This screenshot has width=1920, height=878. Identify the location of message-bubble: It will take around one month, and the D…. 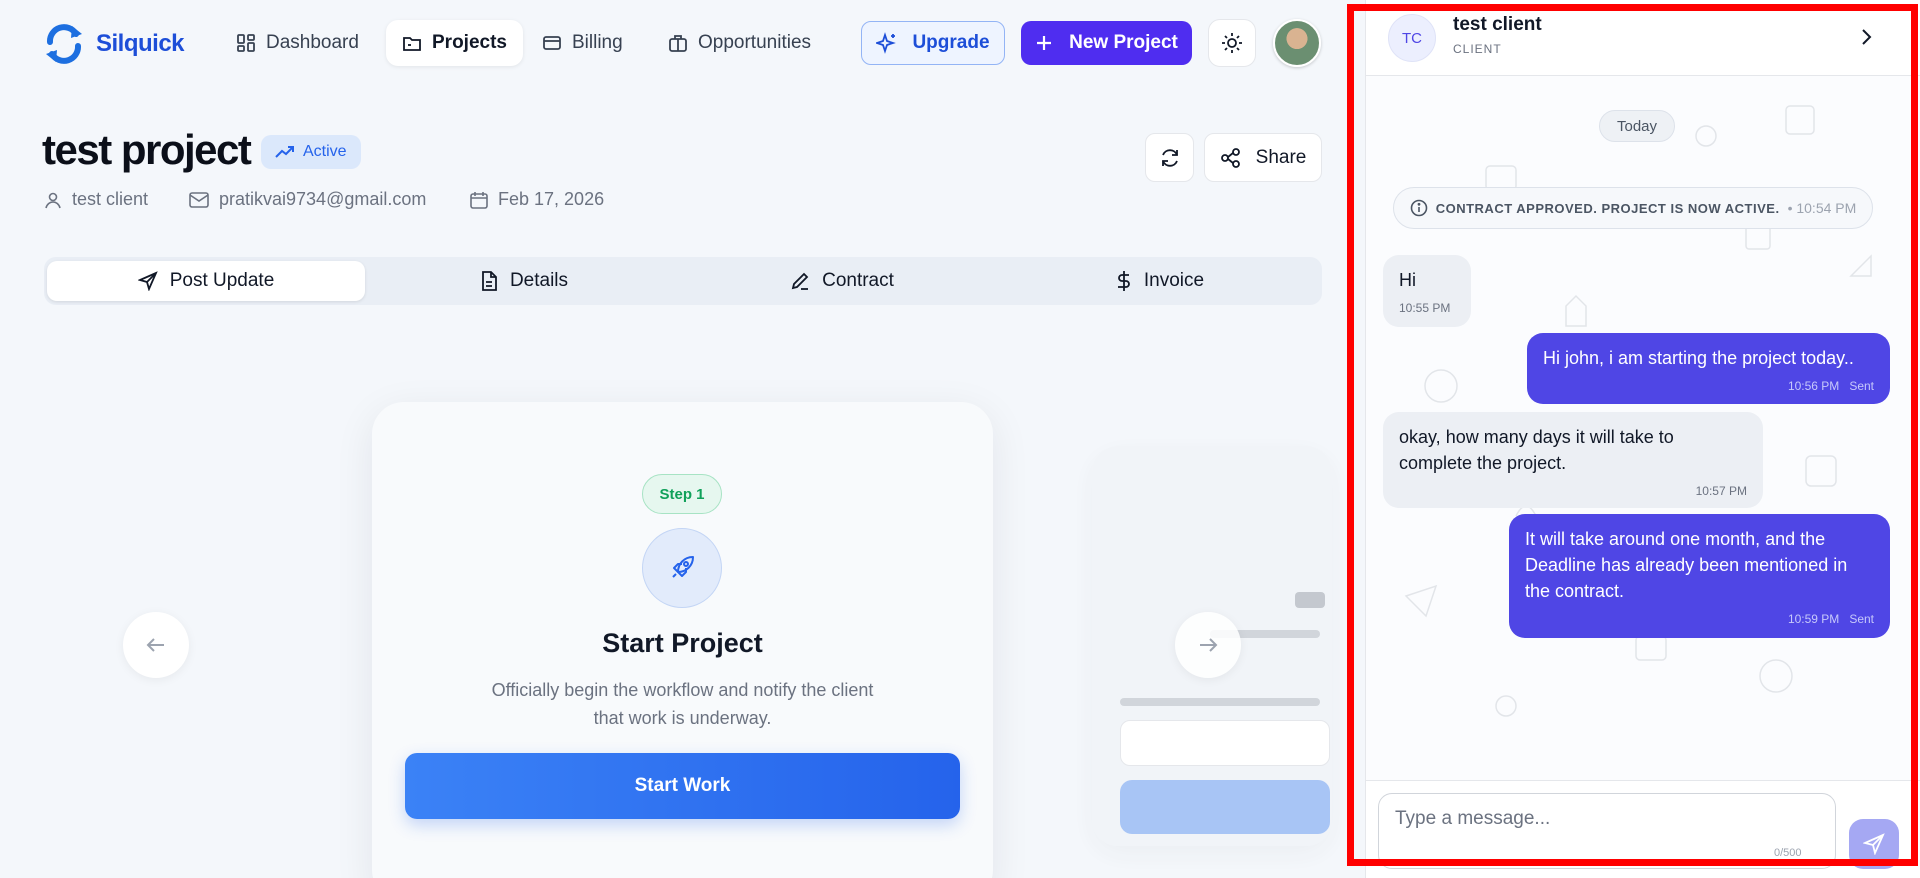
(1699, 576).